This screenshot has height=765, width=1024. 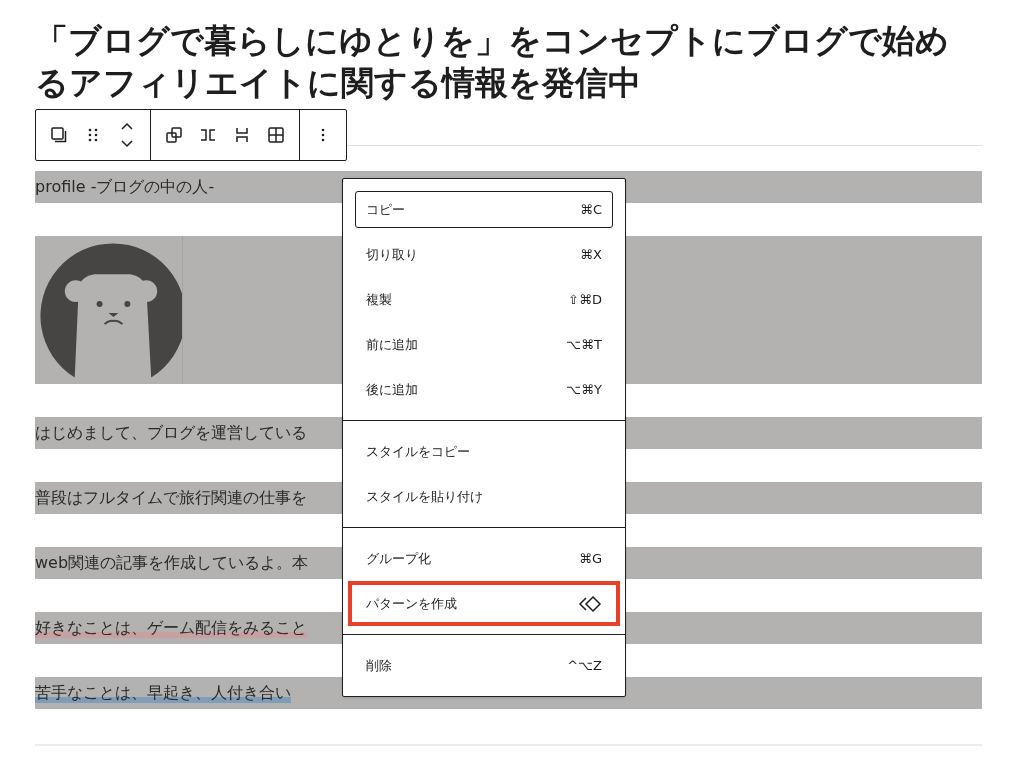 I want to click on shortcut-text: ⌥⌘Y, so click(x=584, y=389).